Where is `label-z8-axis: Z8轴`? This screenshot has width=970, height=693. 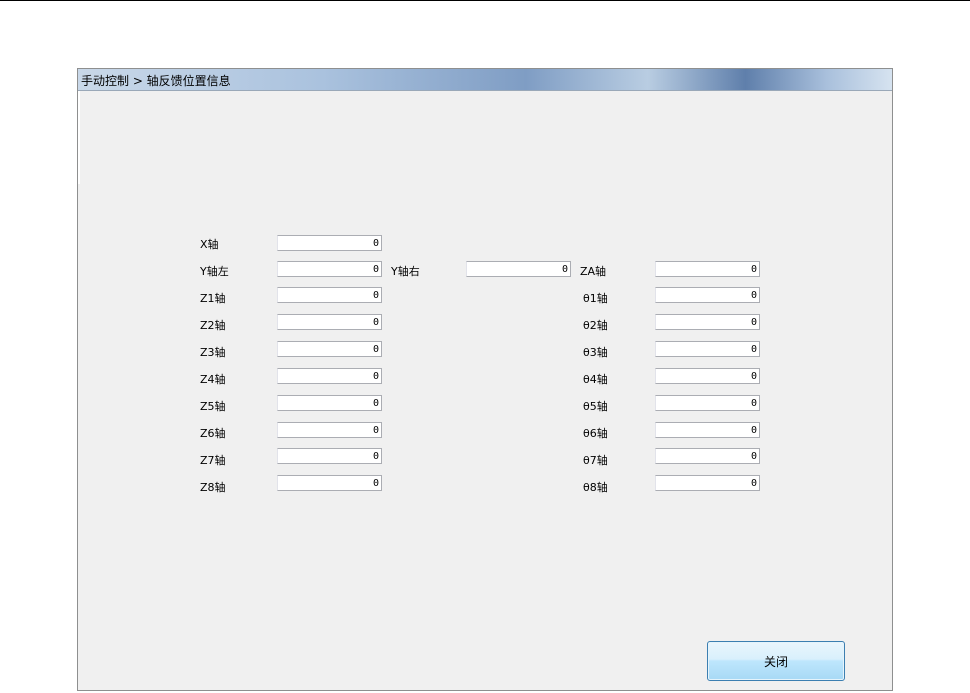 label-z8-axis: Z8轴 is located at coordinates (213, 487).